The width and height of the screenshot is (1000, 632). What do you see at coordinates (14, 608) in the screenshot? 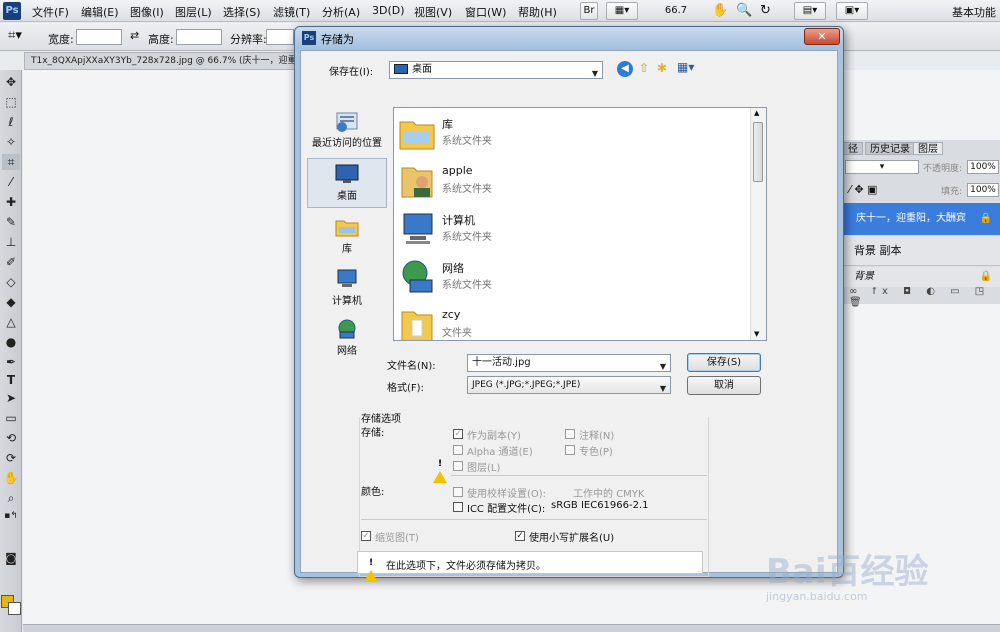
I see `background-color-swatch` at bounding box center [14, 608].